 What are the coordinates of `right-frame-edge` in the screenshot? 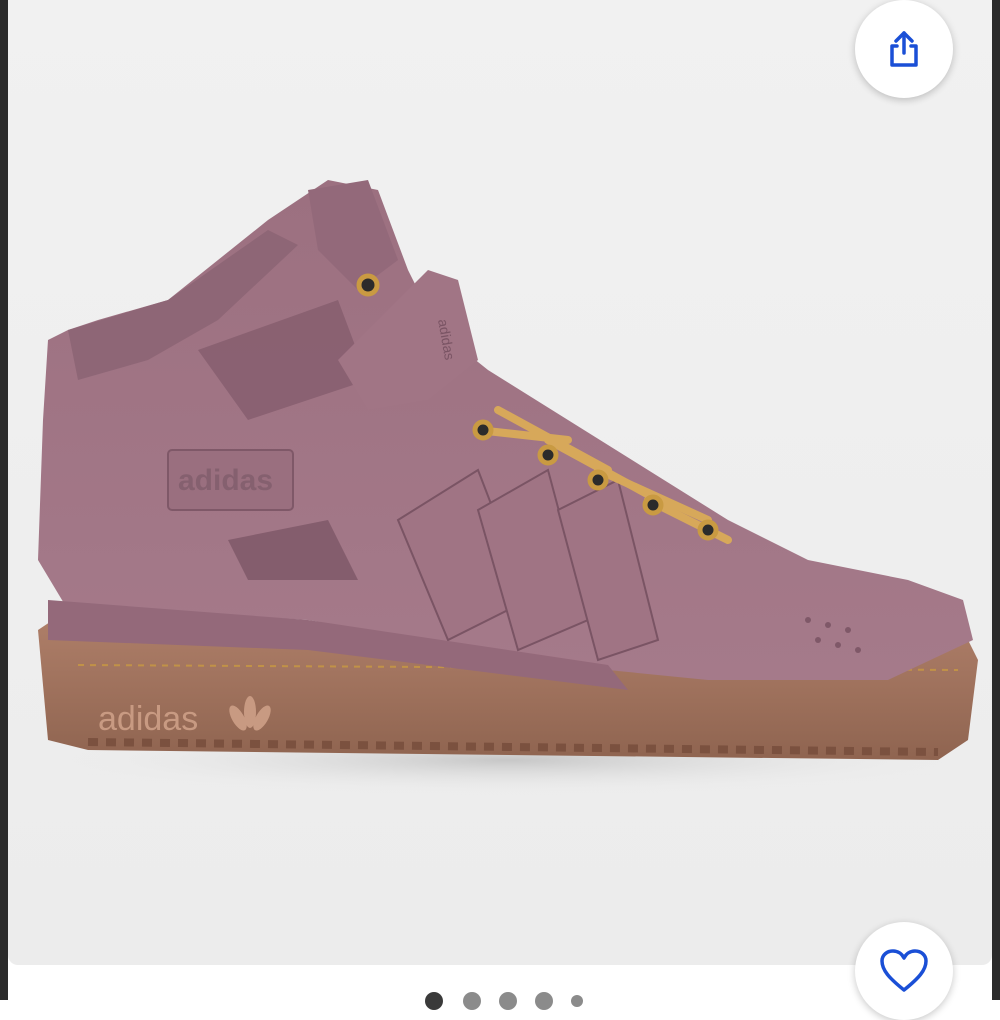 It's located at (996, 500).